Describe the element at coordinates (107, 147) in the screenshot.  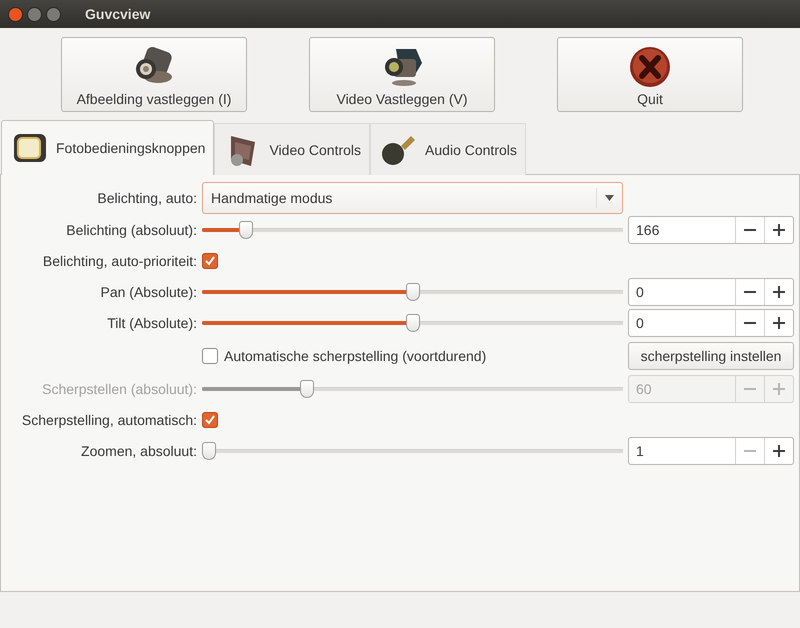
I see `tab: Fotobedieningsknoppen` at that location.